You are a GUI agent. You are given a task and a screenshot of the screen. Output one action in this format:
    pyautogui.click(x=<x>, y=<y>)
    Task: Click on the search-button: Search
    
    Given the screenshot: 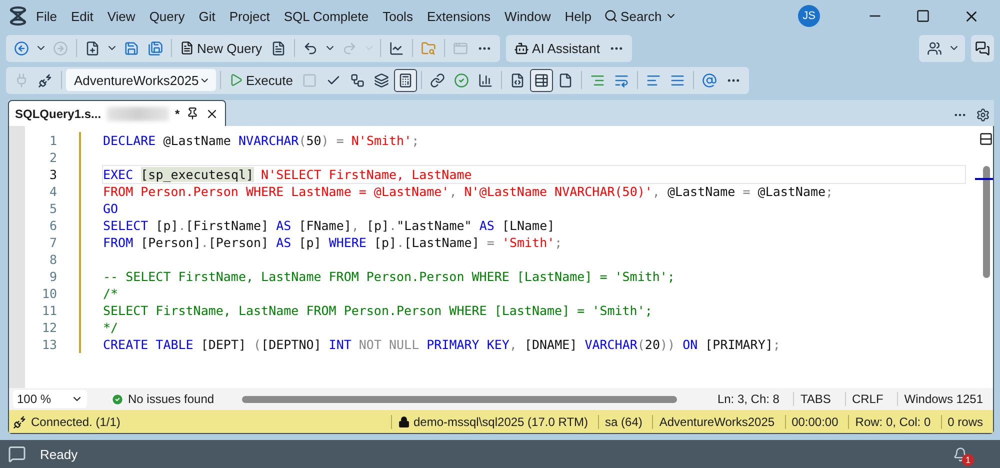 What is the action you would take?
    pyautogui.click(x=640, y=16)
    